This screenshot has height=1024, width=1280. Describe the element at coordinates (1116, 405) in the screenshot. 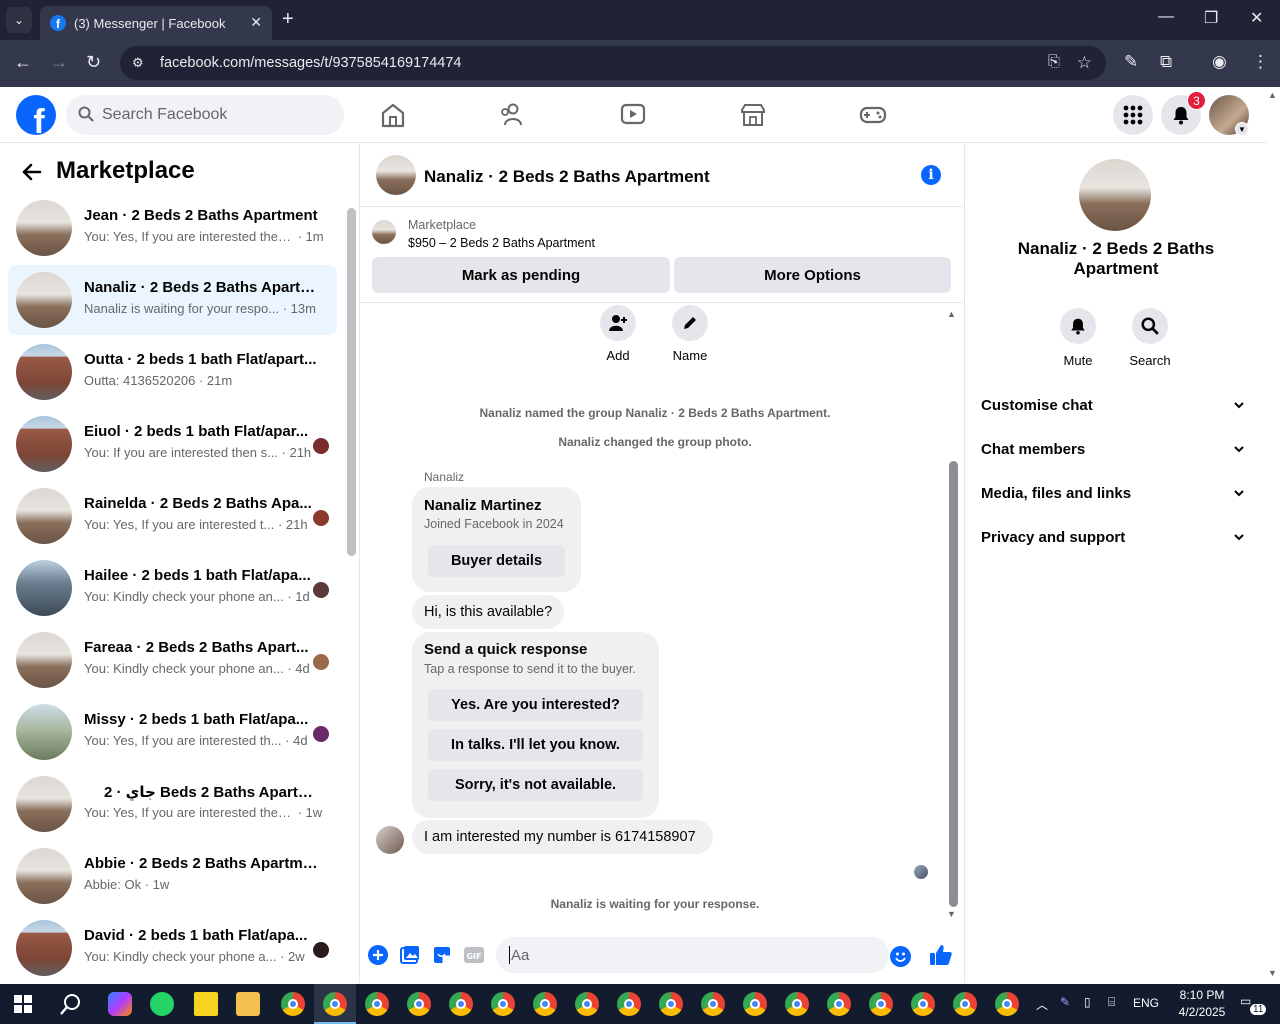

I see `customise-chat-section: Customise chat` at that location.